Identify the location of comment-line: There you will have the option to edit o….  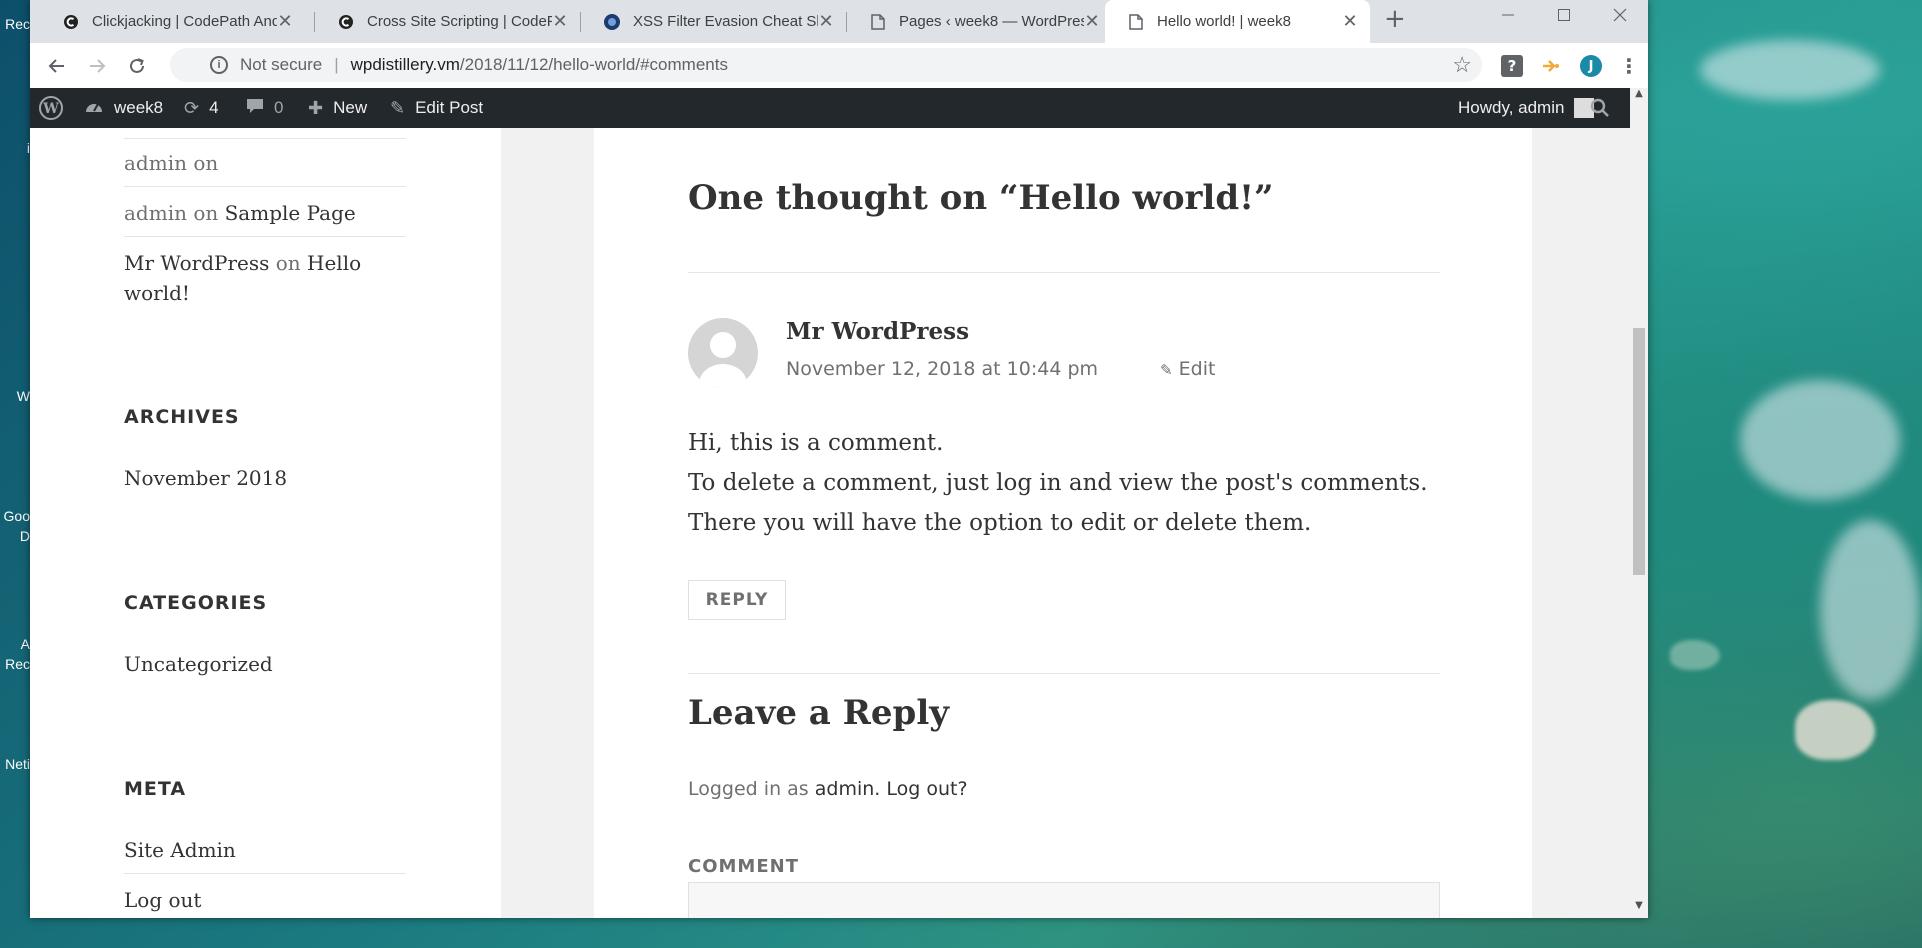
(1000, 523).